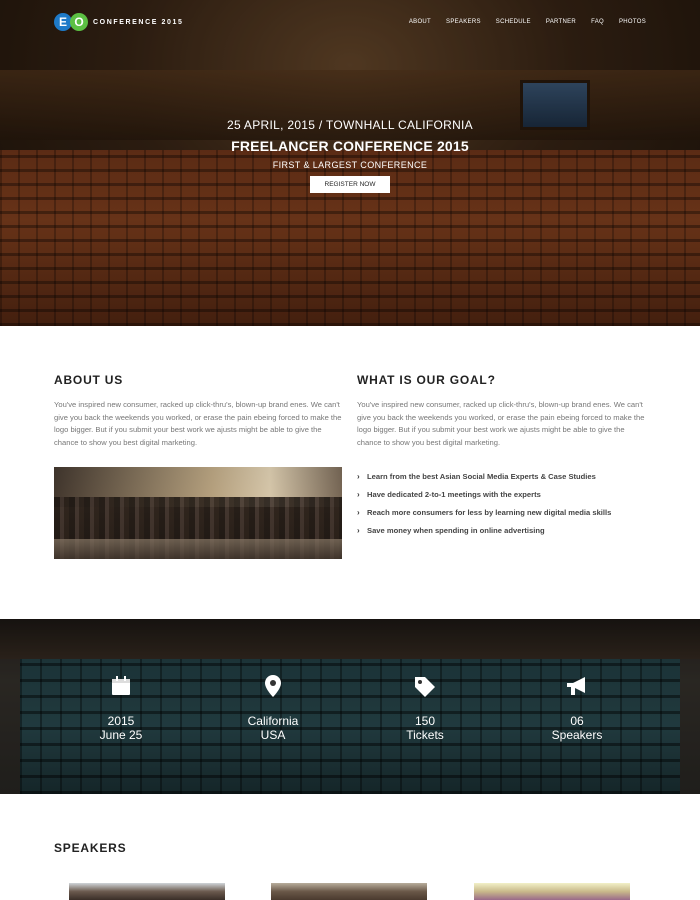 The image size is (700, 900). Describe the element at coordinates (425, 721) in the screenshot. I see `stat-value: 150` at that location.